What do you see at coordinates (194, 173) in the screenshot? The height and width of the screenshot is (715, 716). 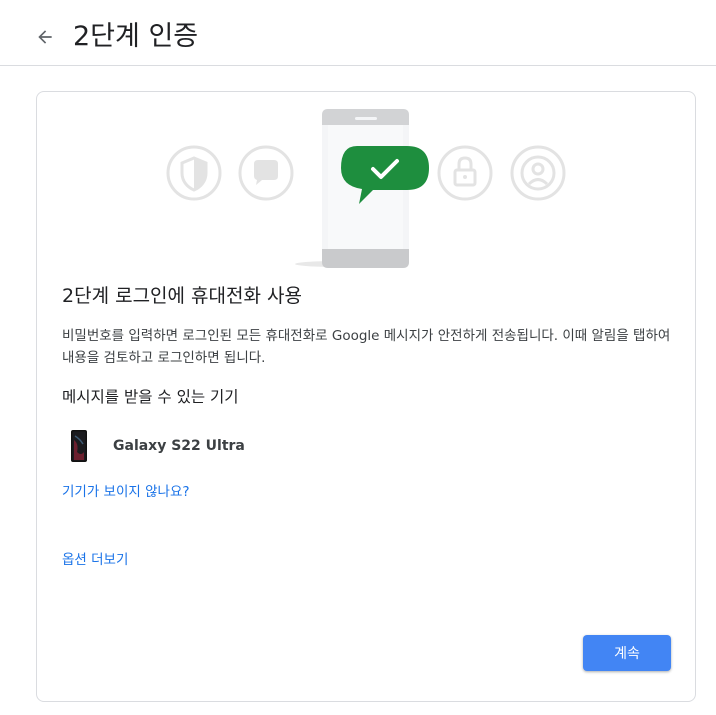 I see `shield-icon` at bounding box center [194, 173].